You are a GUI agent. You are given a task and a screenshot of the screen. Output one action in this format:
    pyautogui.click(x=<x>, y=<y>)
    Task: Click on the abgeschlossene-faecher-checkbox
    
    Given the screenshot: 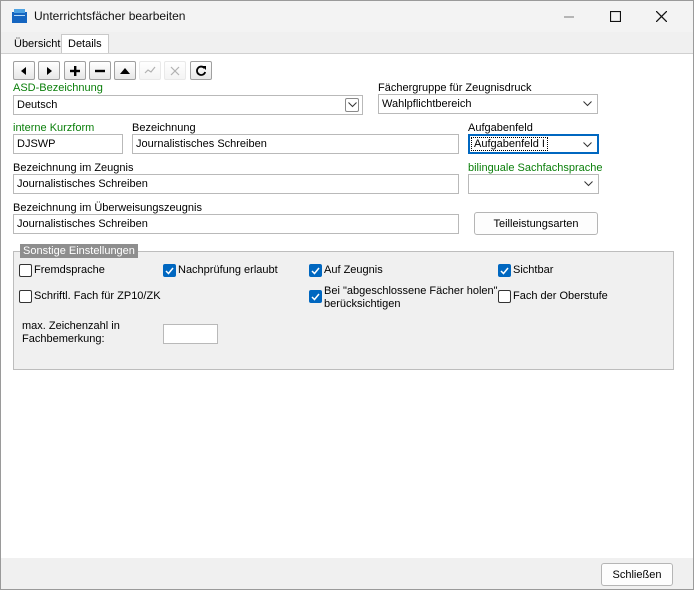 What is the action you would take?
    pyautogui.click(x=315, y=296)
    